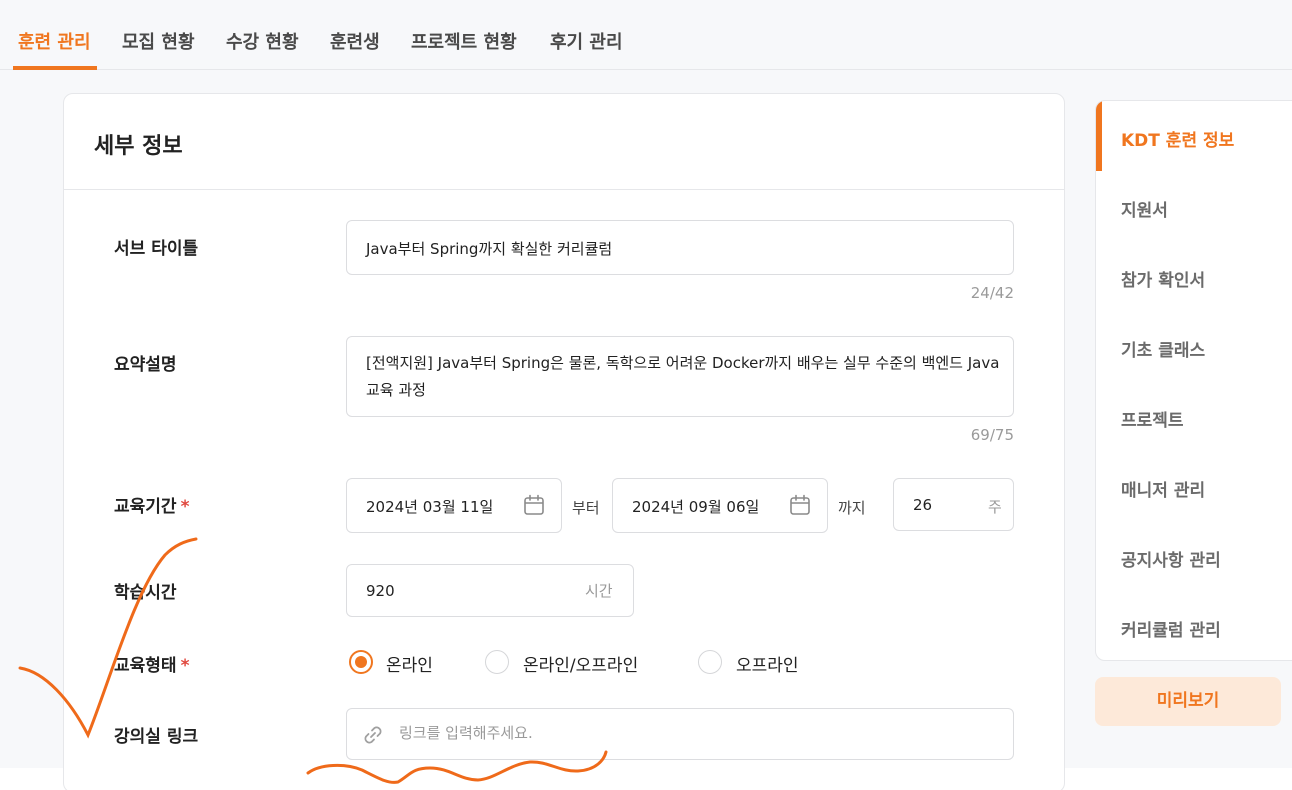 The height and width of the screenshot is (790, 1292). Describe the element at coordinates (1163, 278) in the screenshot. I see `sidebar-item-participation: 참가 확인서` at that location.